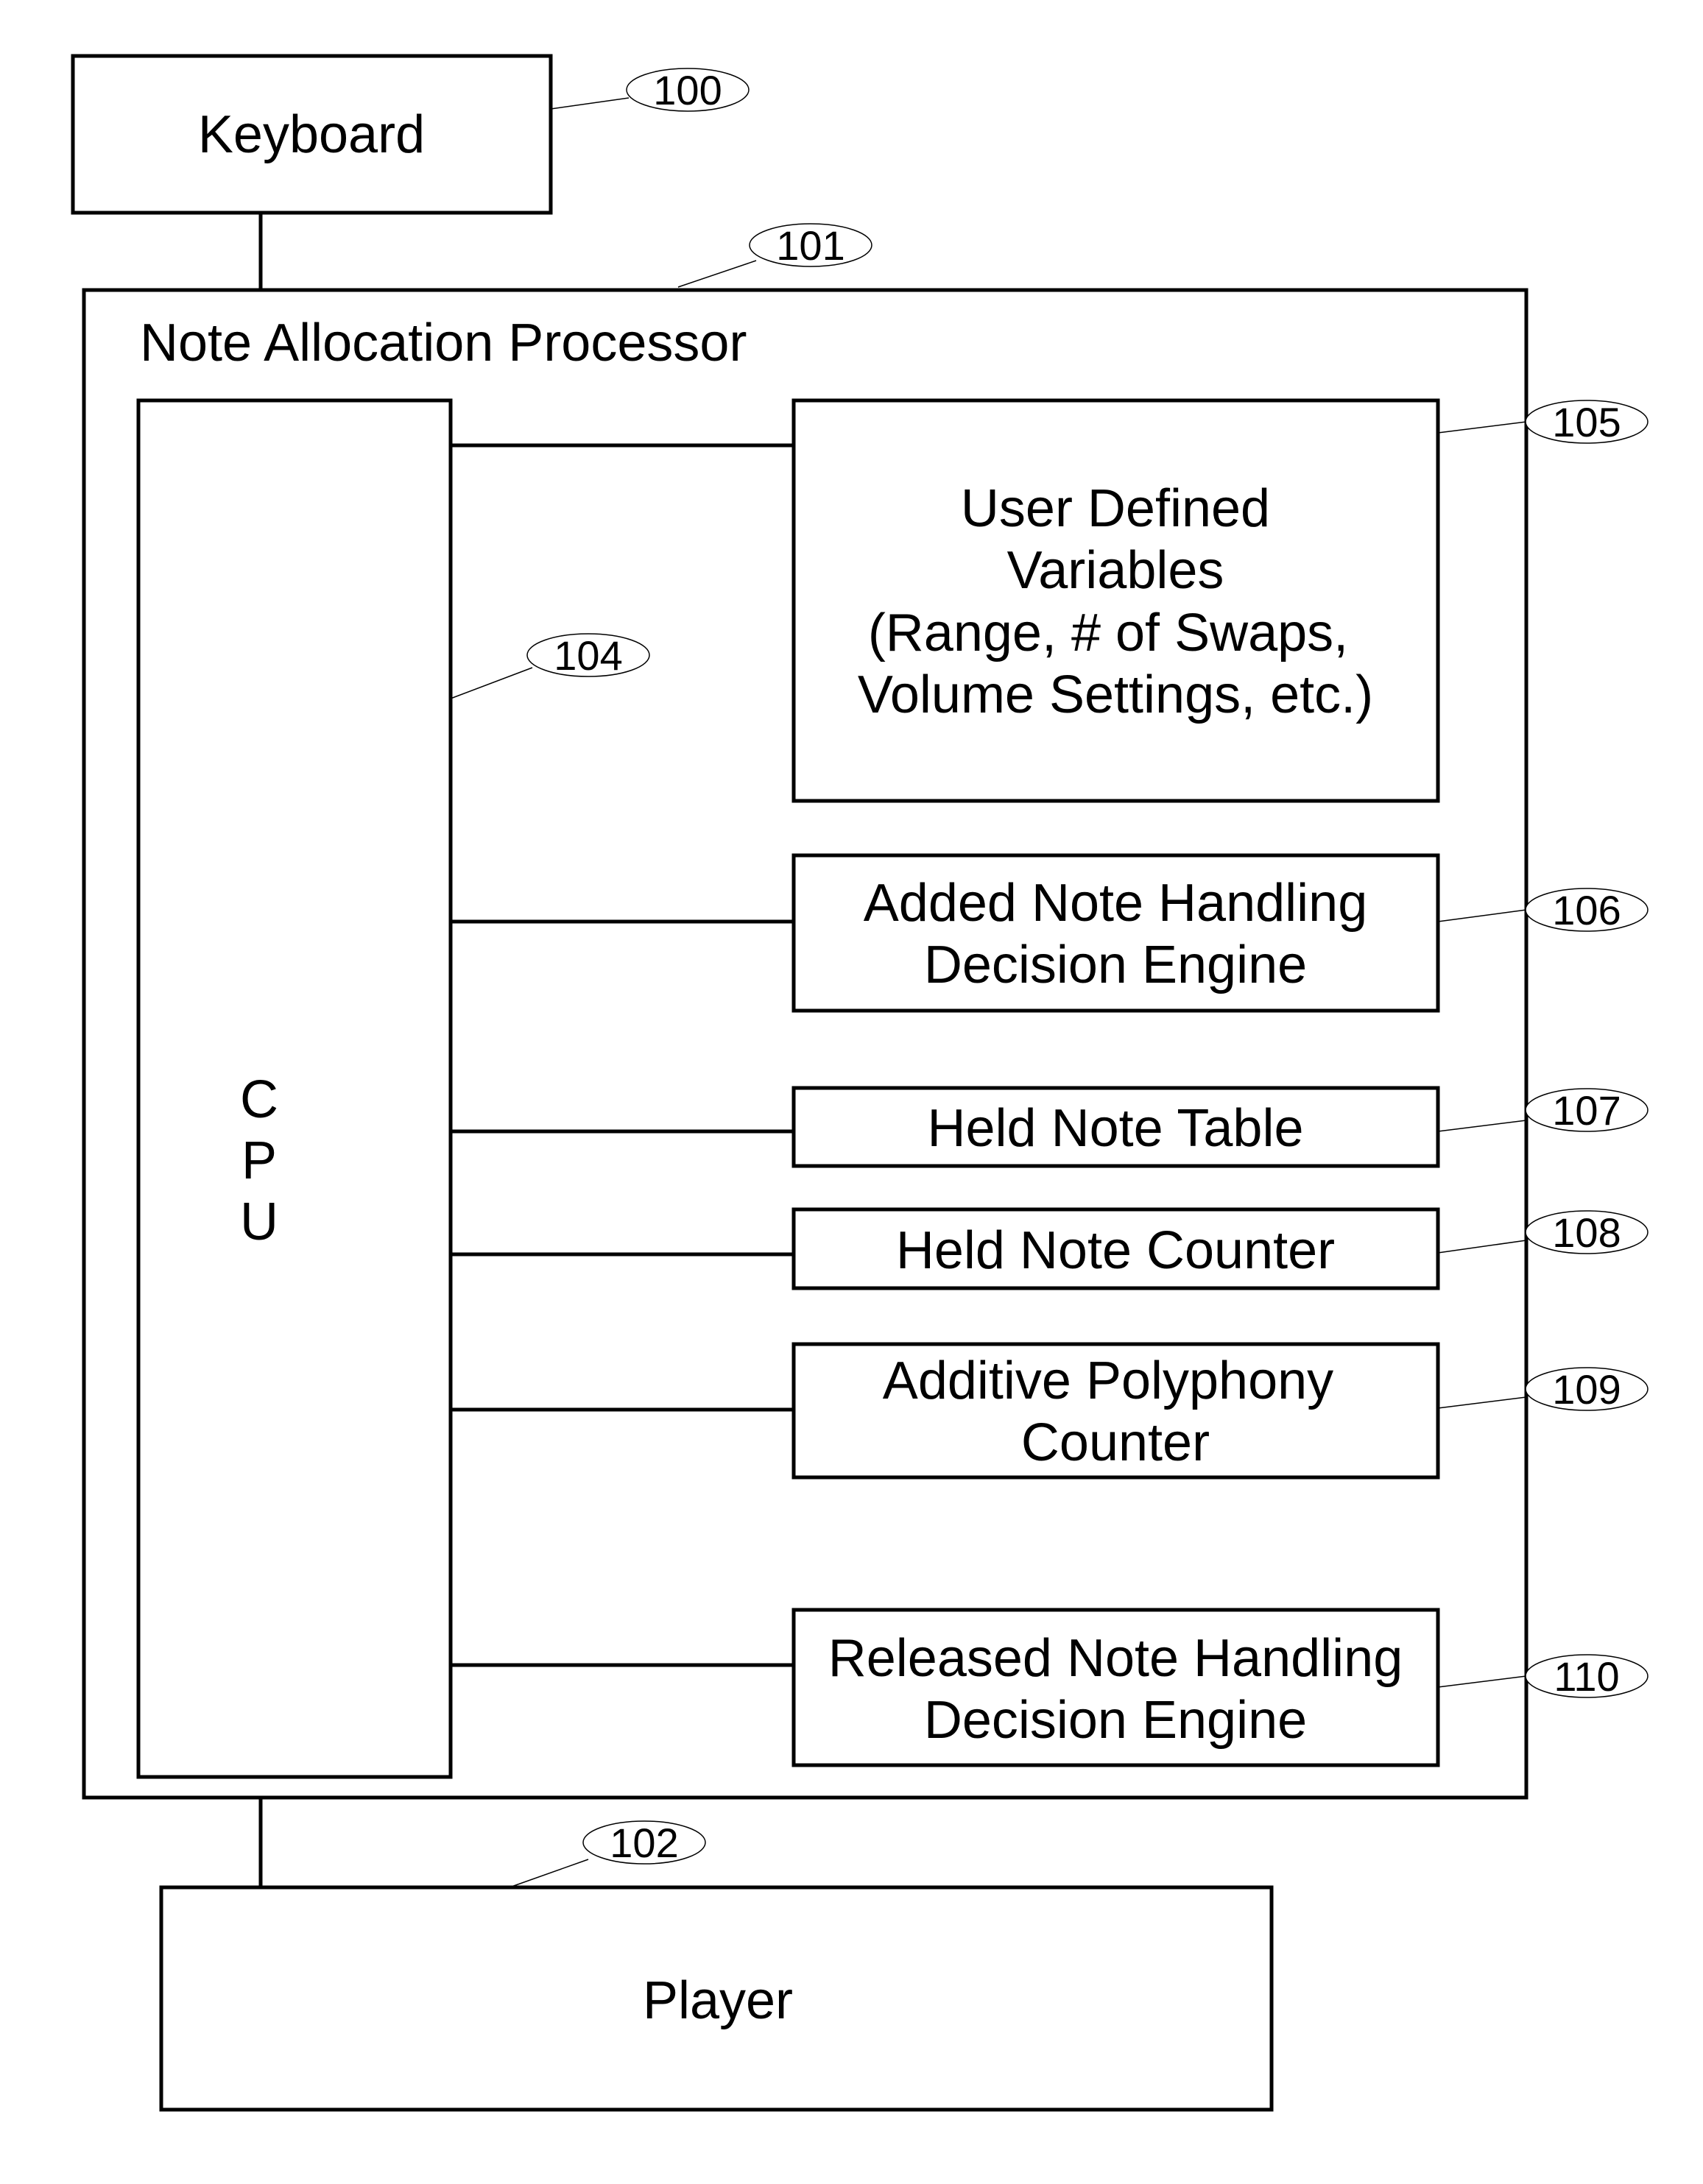 The height and width of the screenshot is (2184, 1703). I want to click on ref-number: 107, so click(1587, 1110).